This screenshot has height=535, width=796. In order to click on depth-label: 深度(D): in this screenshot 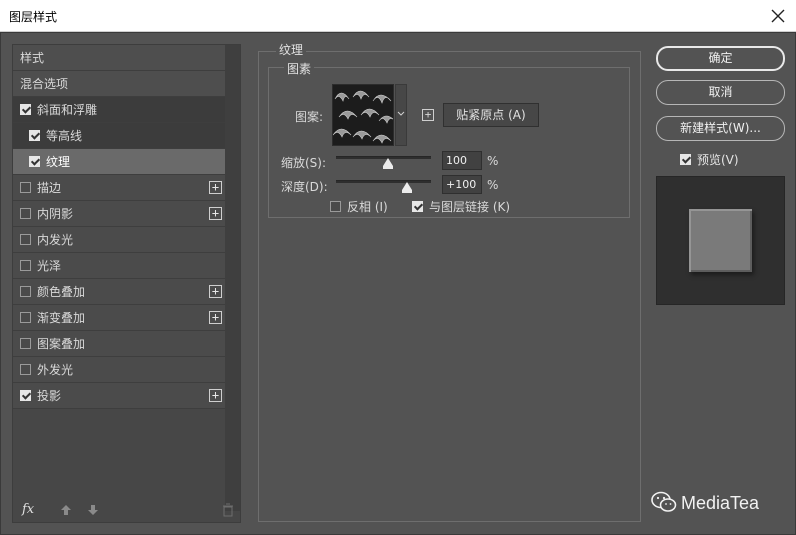, I will do `click(304, 187)`.